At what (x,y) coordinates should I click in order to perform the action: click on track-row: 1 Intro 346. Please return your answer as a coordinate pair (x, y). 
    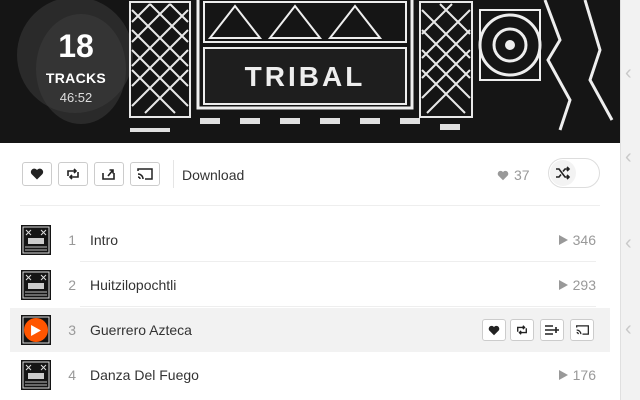
    Looking at the image, I should click on (310, 240).